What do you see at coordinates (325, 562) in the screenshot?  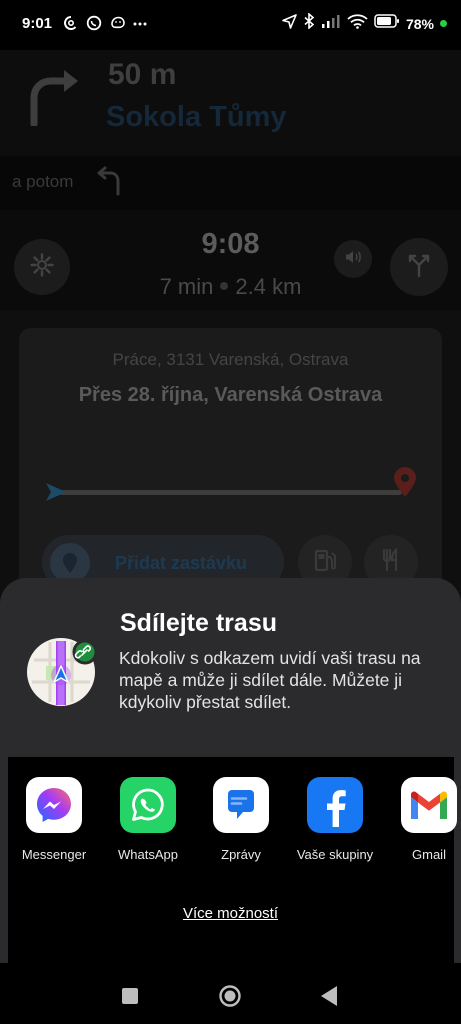 I see `fuel-pump-icon` at bounding box center [325, 562].